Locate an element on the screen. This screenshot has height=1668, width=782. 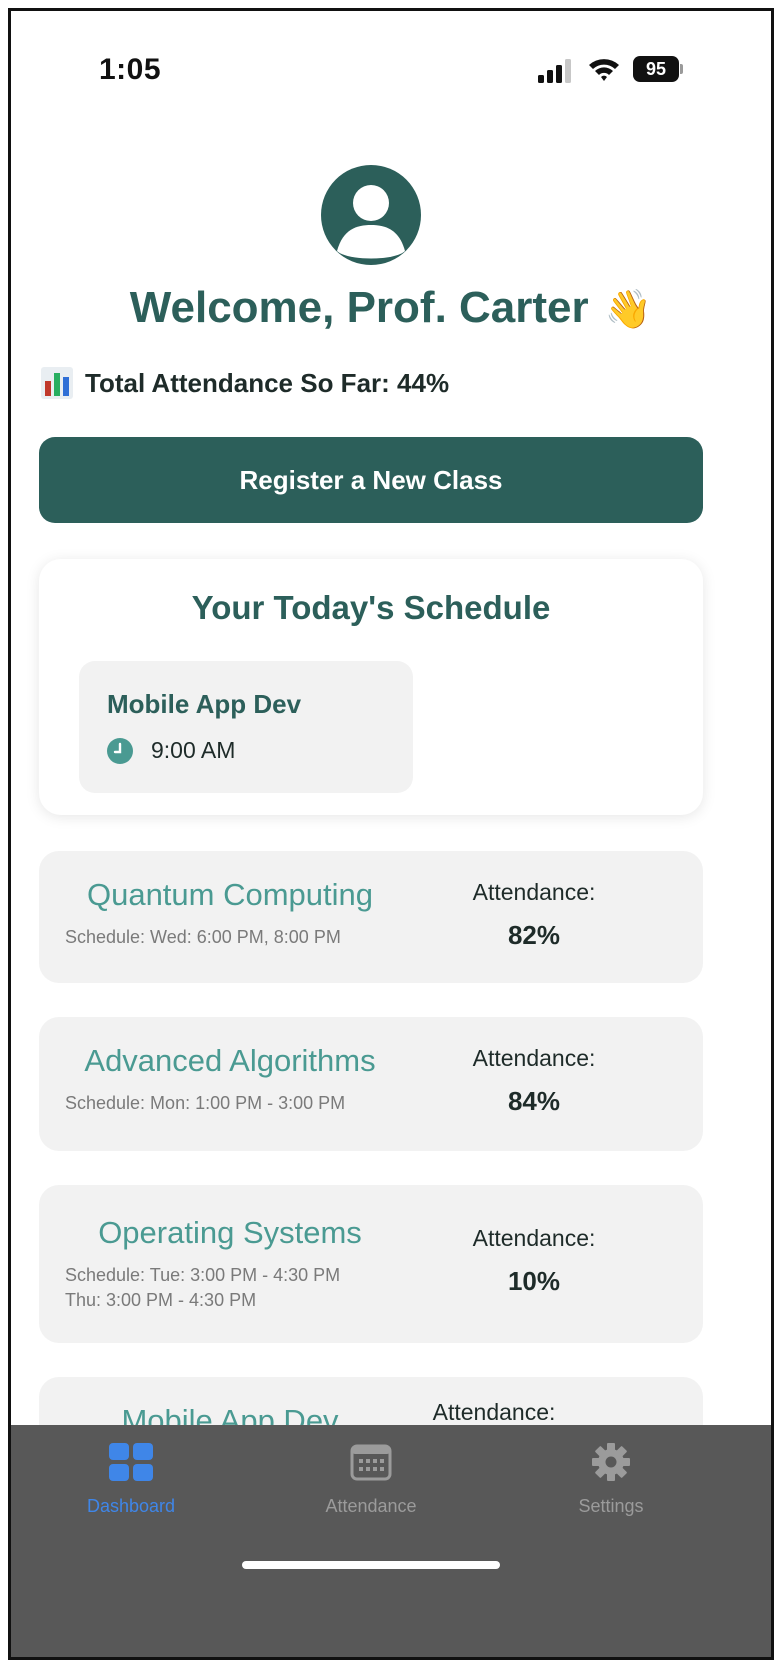
total-attendance-text: Total Attendance So Far: 44% is located at coordinates (267, 382).